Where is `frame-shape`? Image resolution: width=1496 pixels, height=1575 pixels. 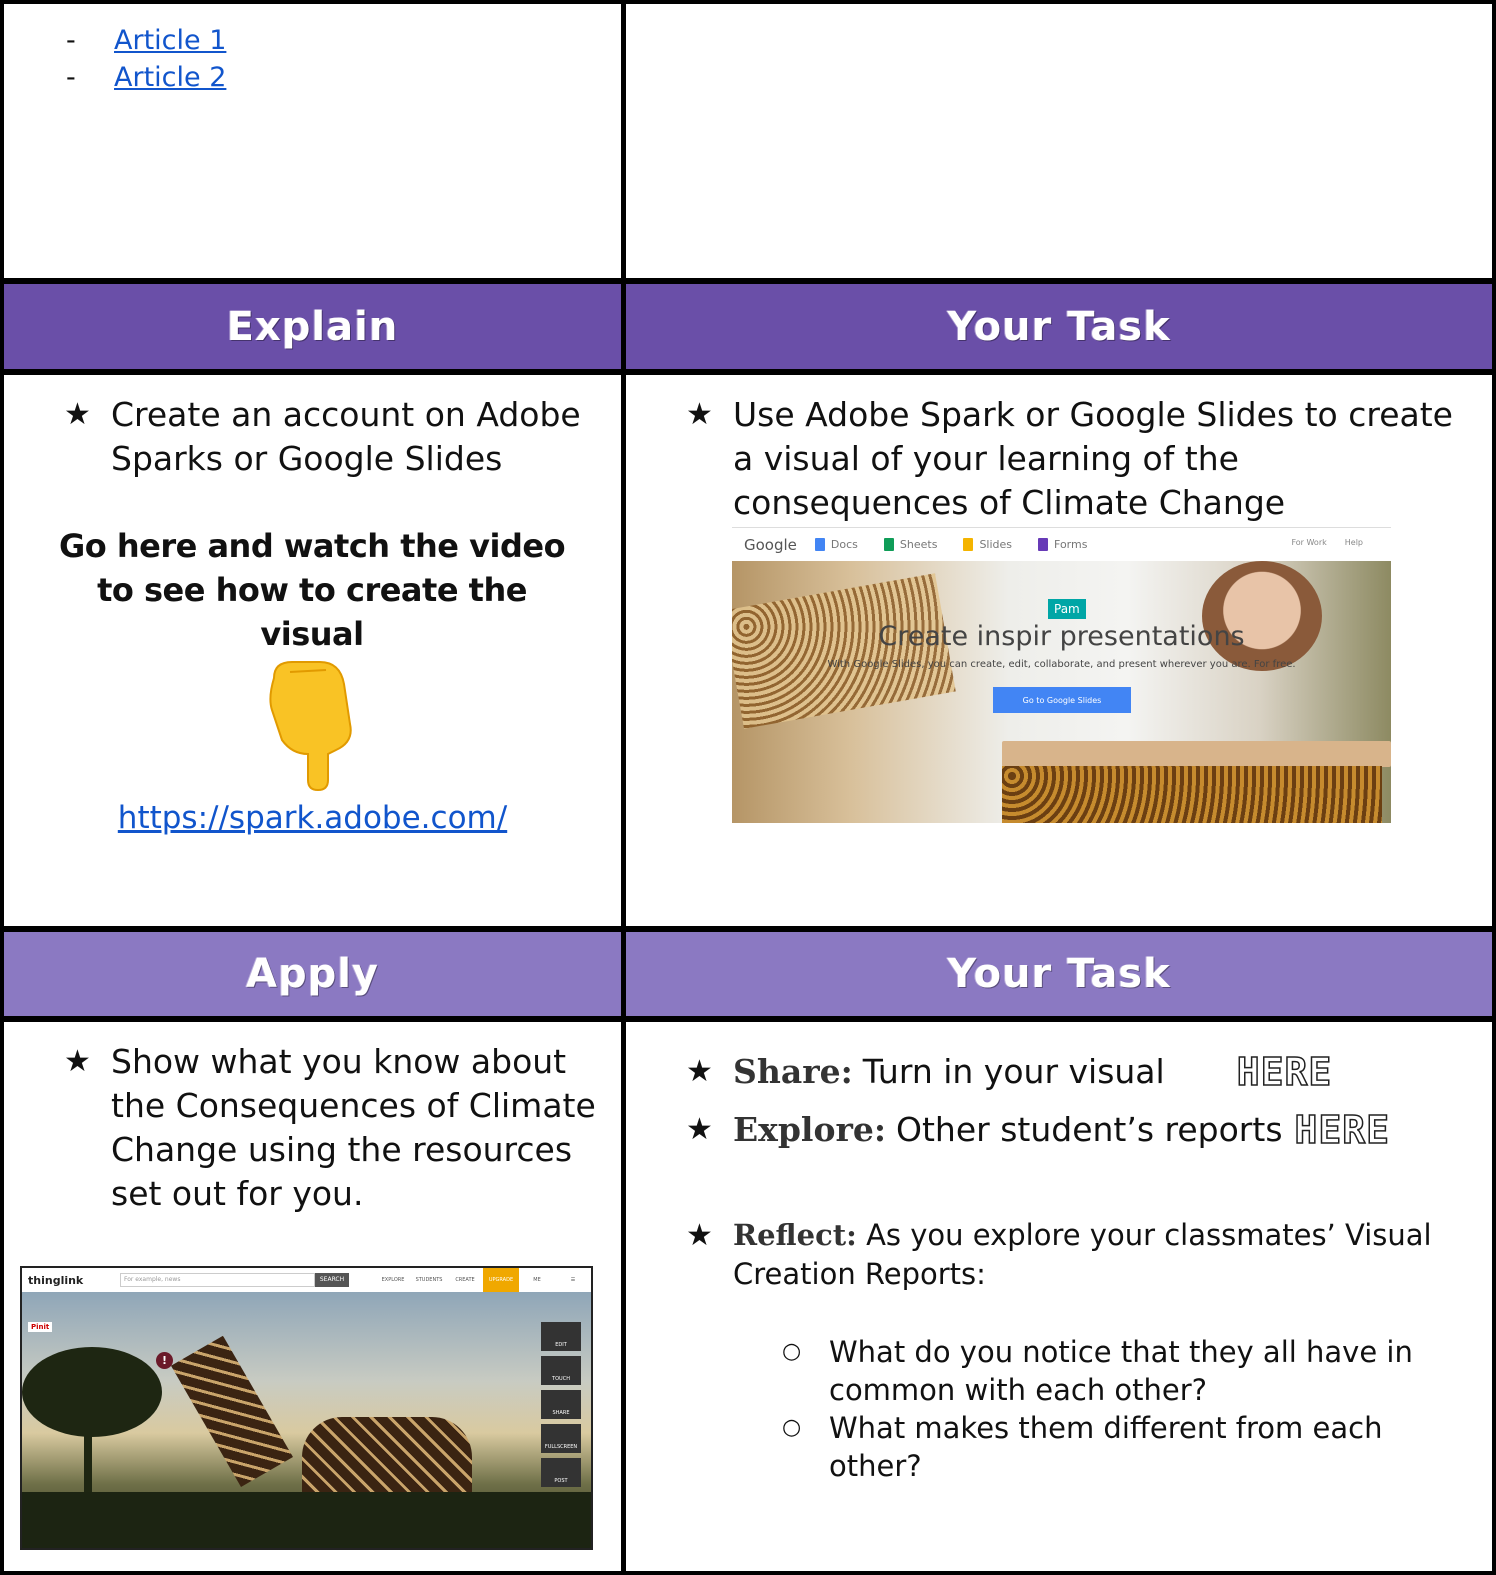
frame-shape is located at coordinates (1196, 754).